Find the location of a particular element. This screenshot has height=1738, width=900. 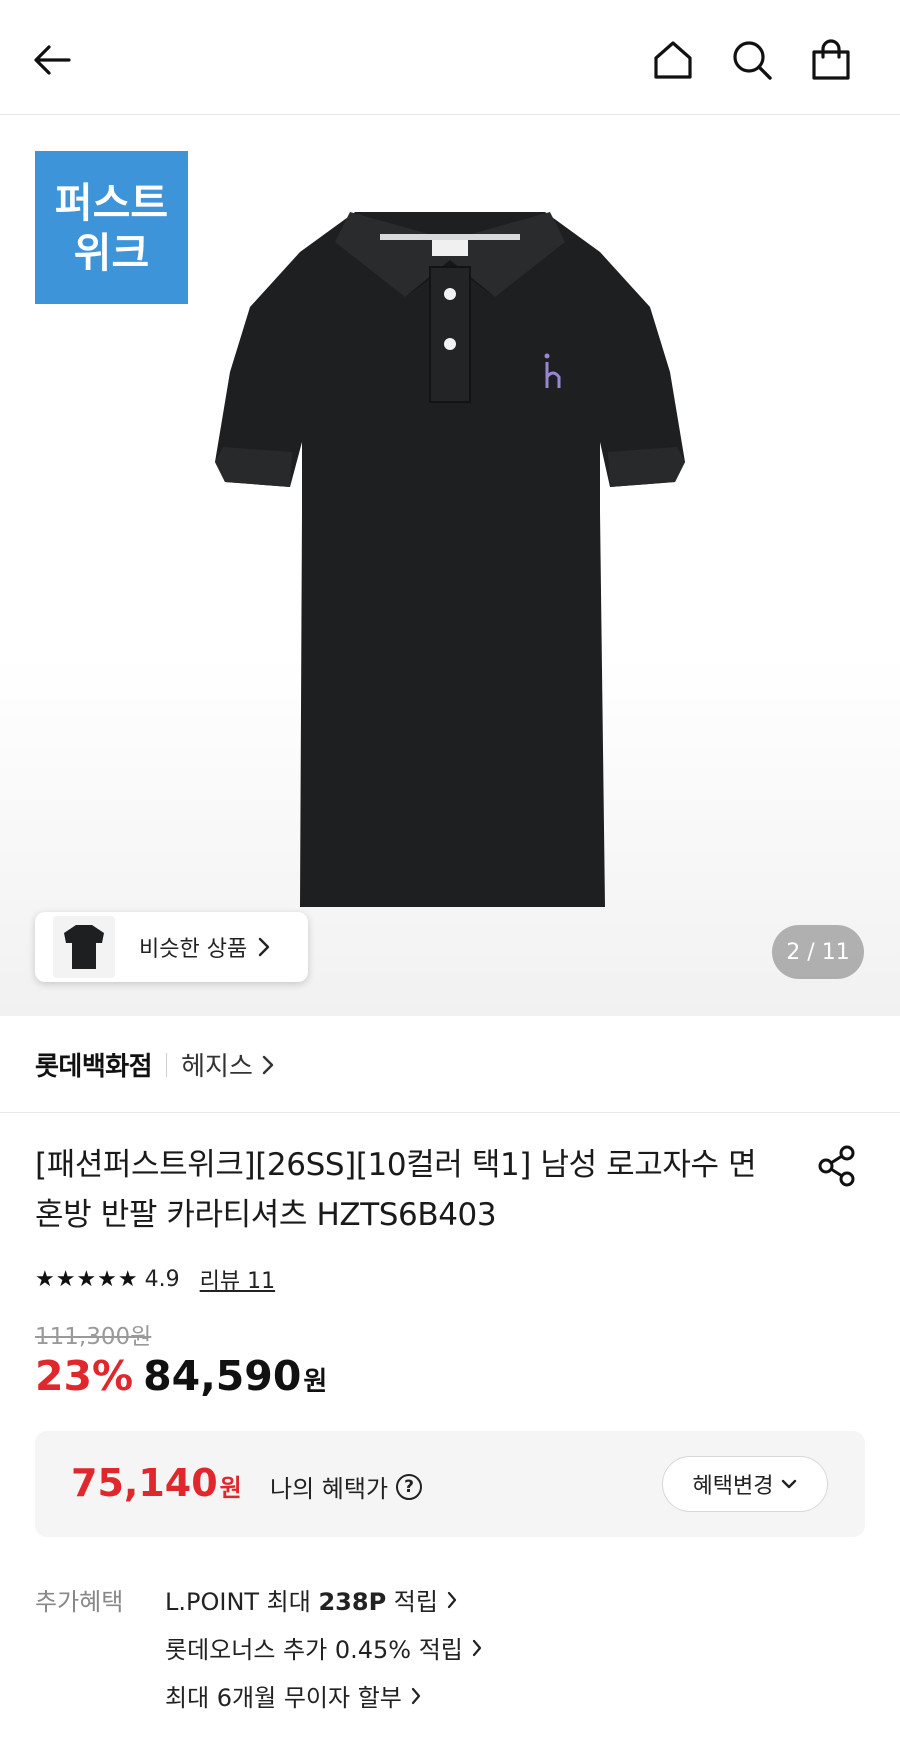

benefit-price-value: 75,140 is located at coordinates (144, 1483).